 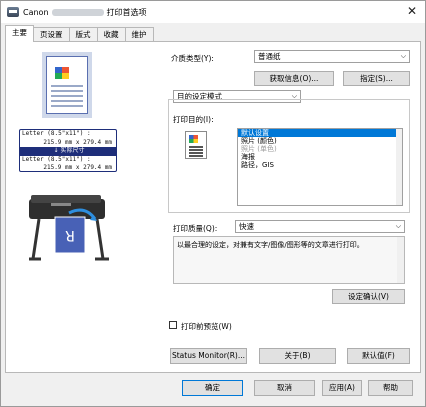 I want to click on printer-app-icon, so click(x=13, y=12).